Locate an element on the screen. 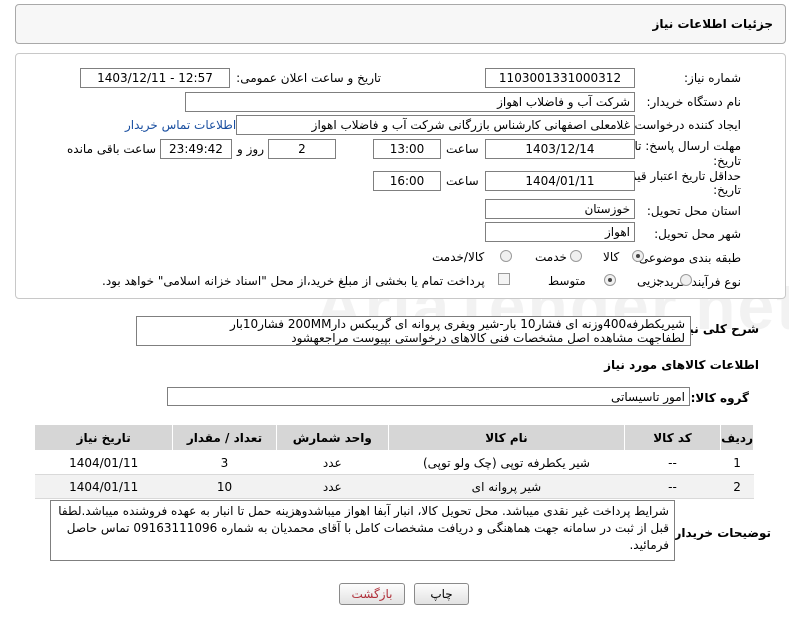 This screenshot has height=620, width=789. price-time-field: 16:00 is located at coordinates (407, 181).